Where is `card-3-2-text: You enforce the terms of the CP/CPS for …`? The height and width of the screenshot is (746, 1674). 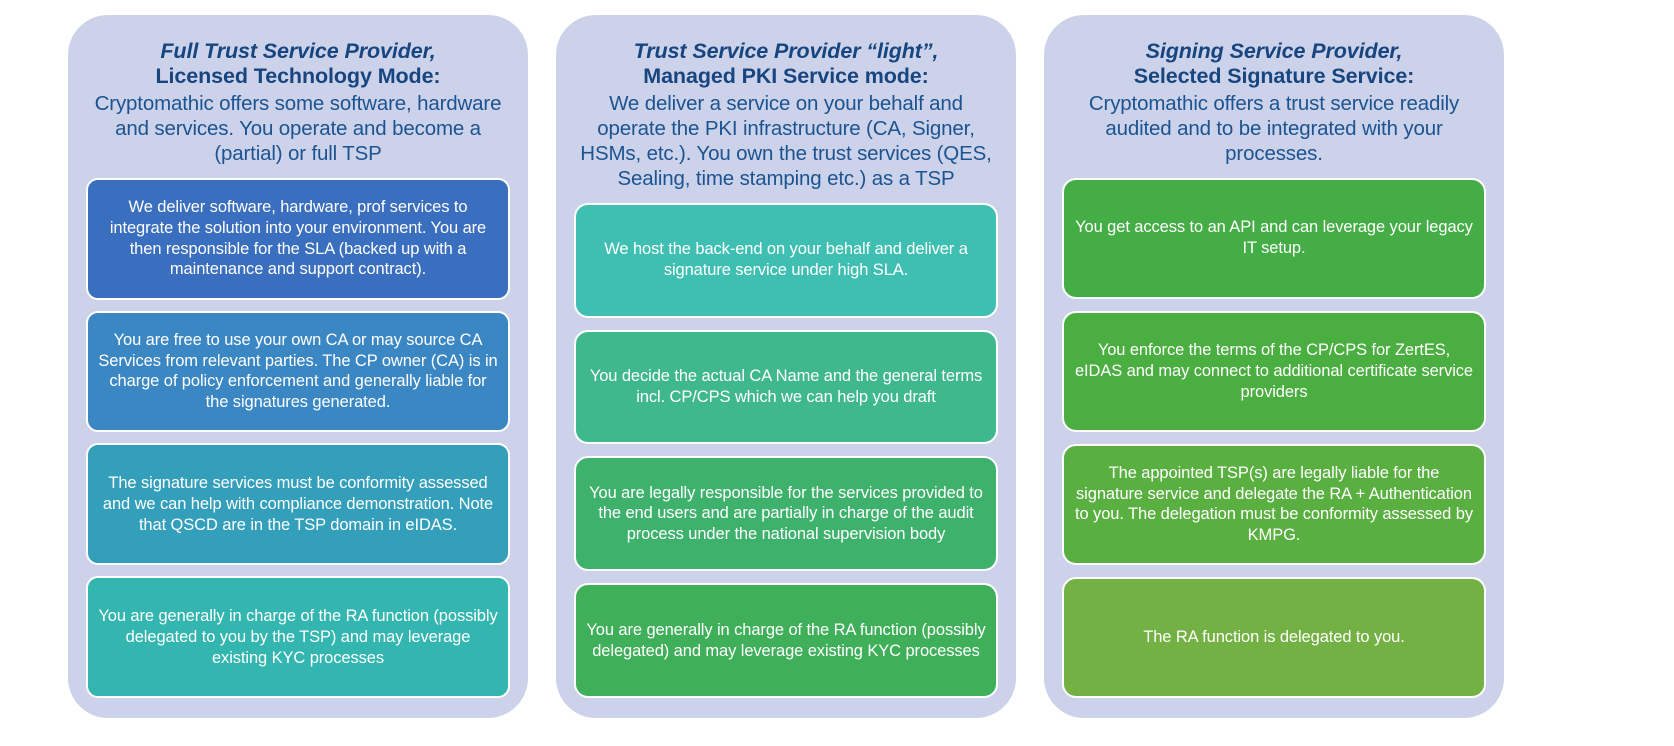
card-3-2-text: You enforce the terms of the CP/CPS for … is located at coordinates (1274, 371).